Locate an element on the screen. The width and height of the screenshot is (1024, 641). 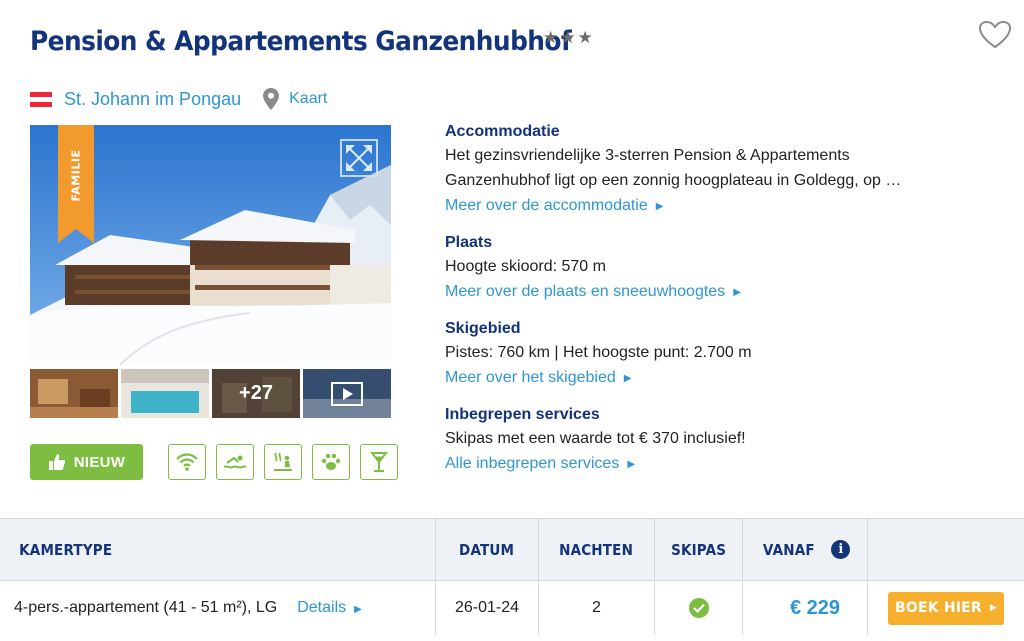
check-icon is located at coordinates (698, 608).